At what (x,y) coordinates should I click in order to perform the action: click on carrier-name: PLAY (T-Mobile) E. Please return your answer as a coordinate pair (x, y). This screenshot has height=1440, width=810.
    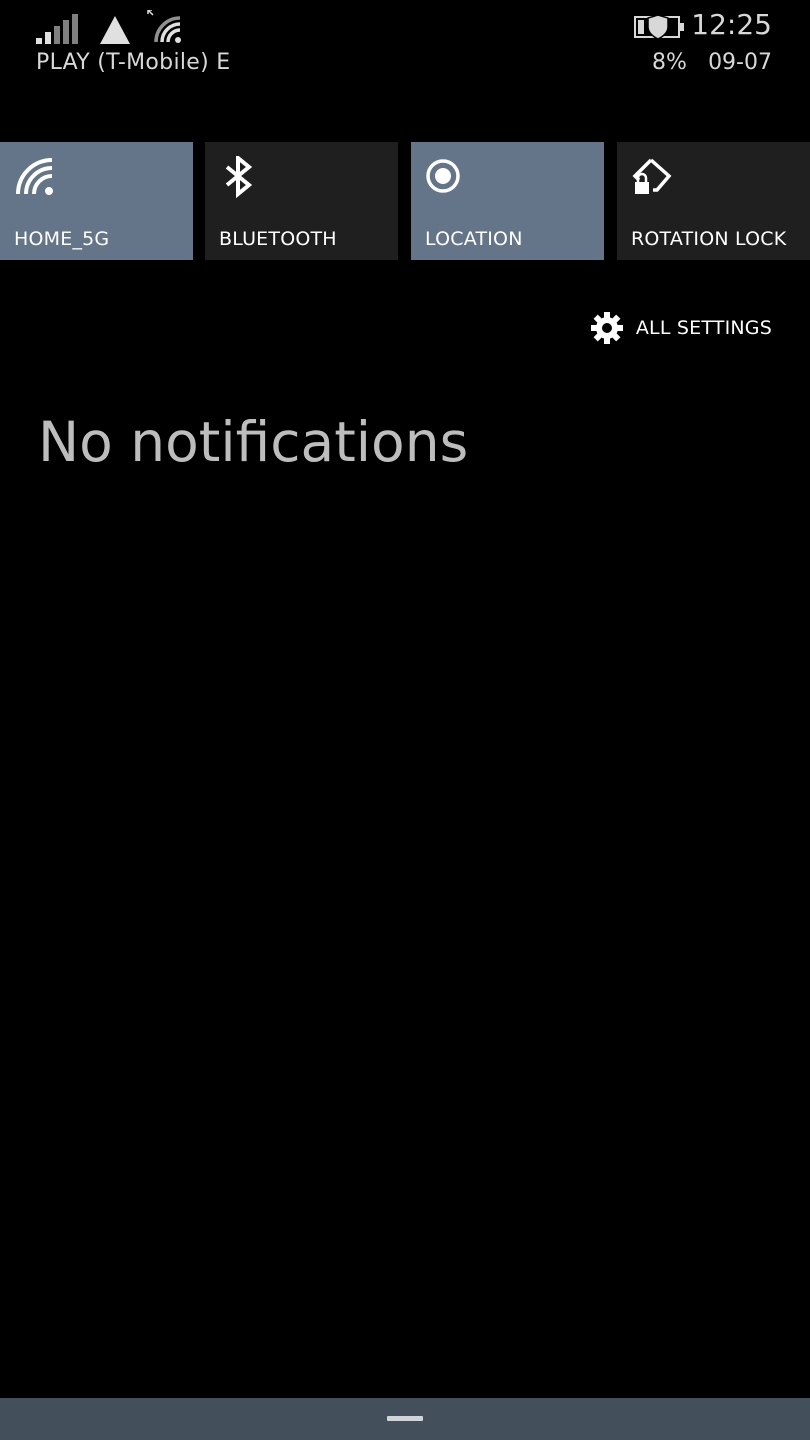
    Looking at the image, I should click on (133, 62).